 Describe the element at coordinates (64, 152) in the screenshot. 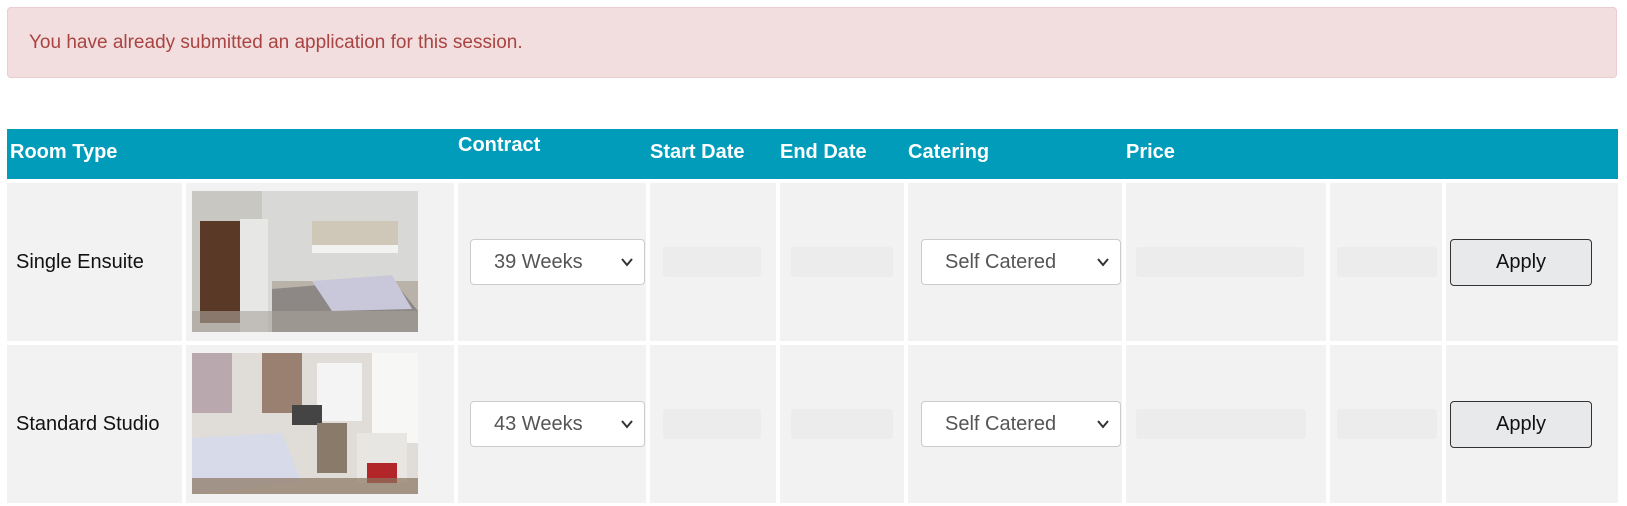

I see `header-room-type: Room Type` at that location.